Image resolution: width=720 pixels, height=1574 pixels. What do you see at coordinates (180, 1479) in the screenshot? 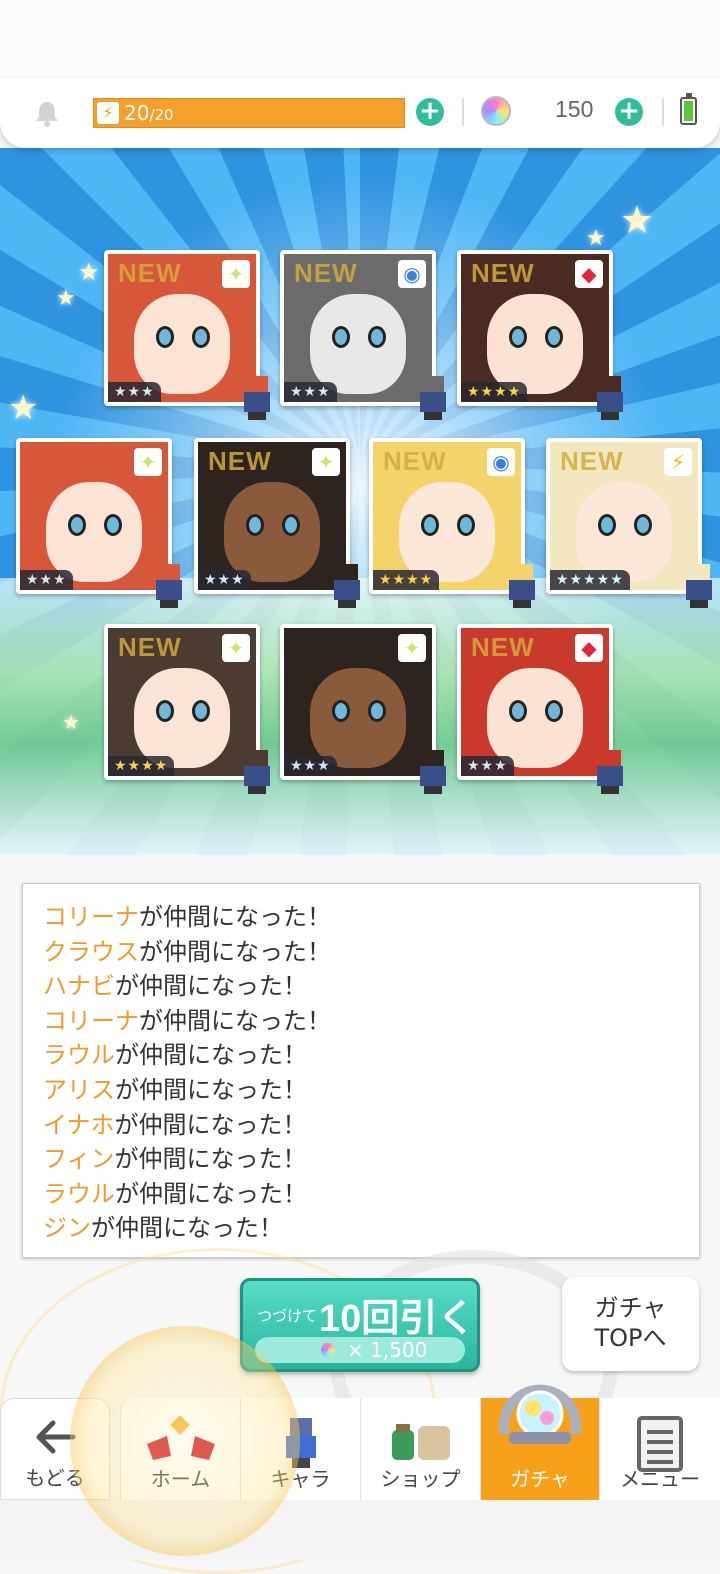
I see `nav-label: ホーム` at bounding box center [180, 1479].